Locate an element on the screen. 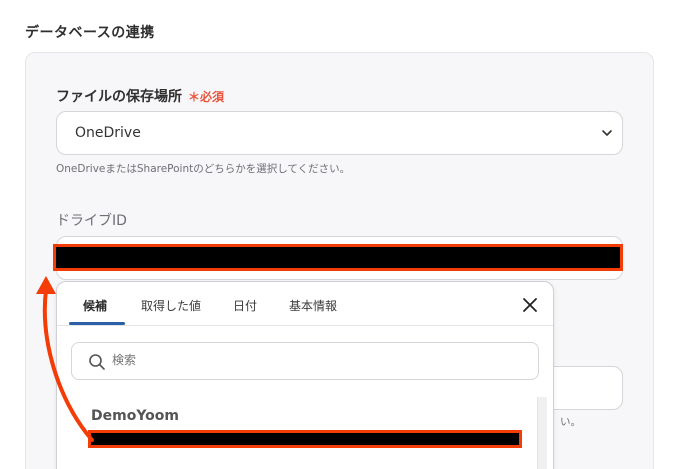 The height and width of the screenshot is (469, 687). storage-label: ファイルの保存場所 ＊必須 is located at coordinates (140, 96).